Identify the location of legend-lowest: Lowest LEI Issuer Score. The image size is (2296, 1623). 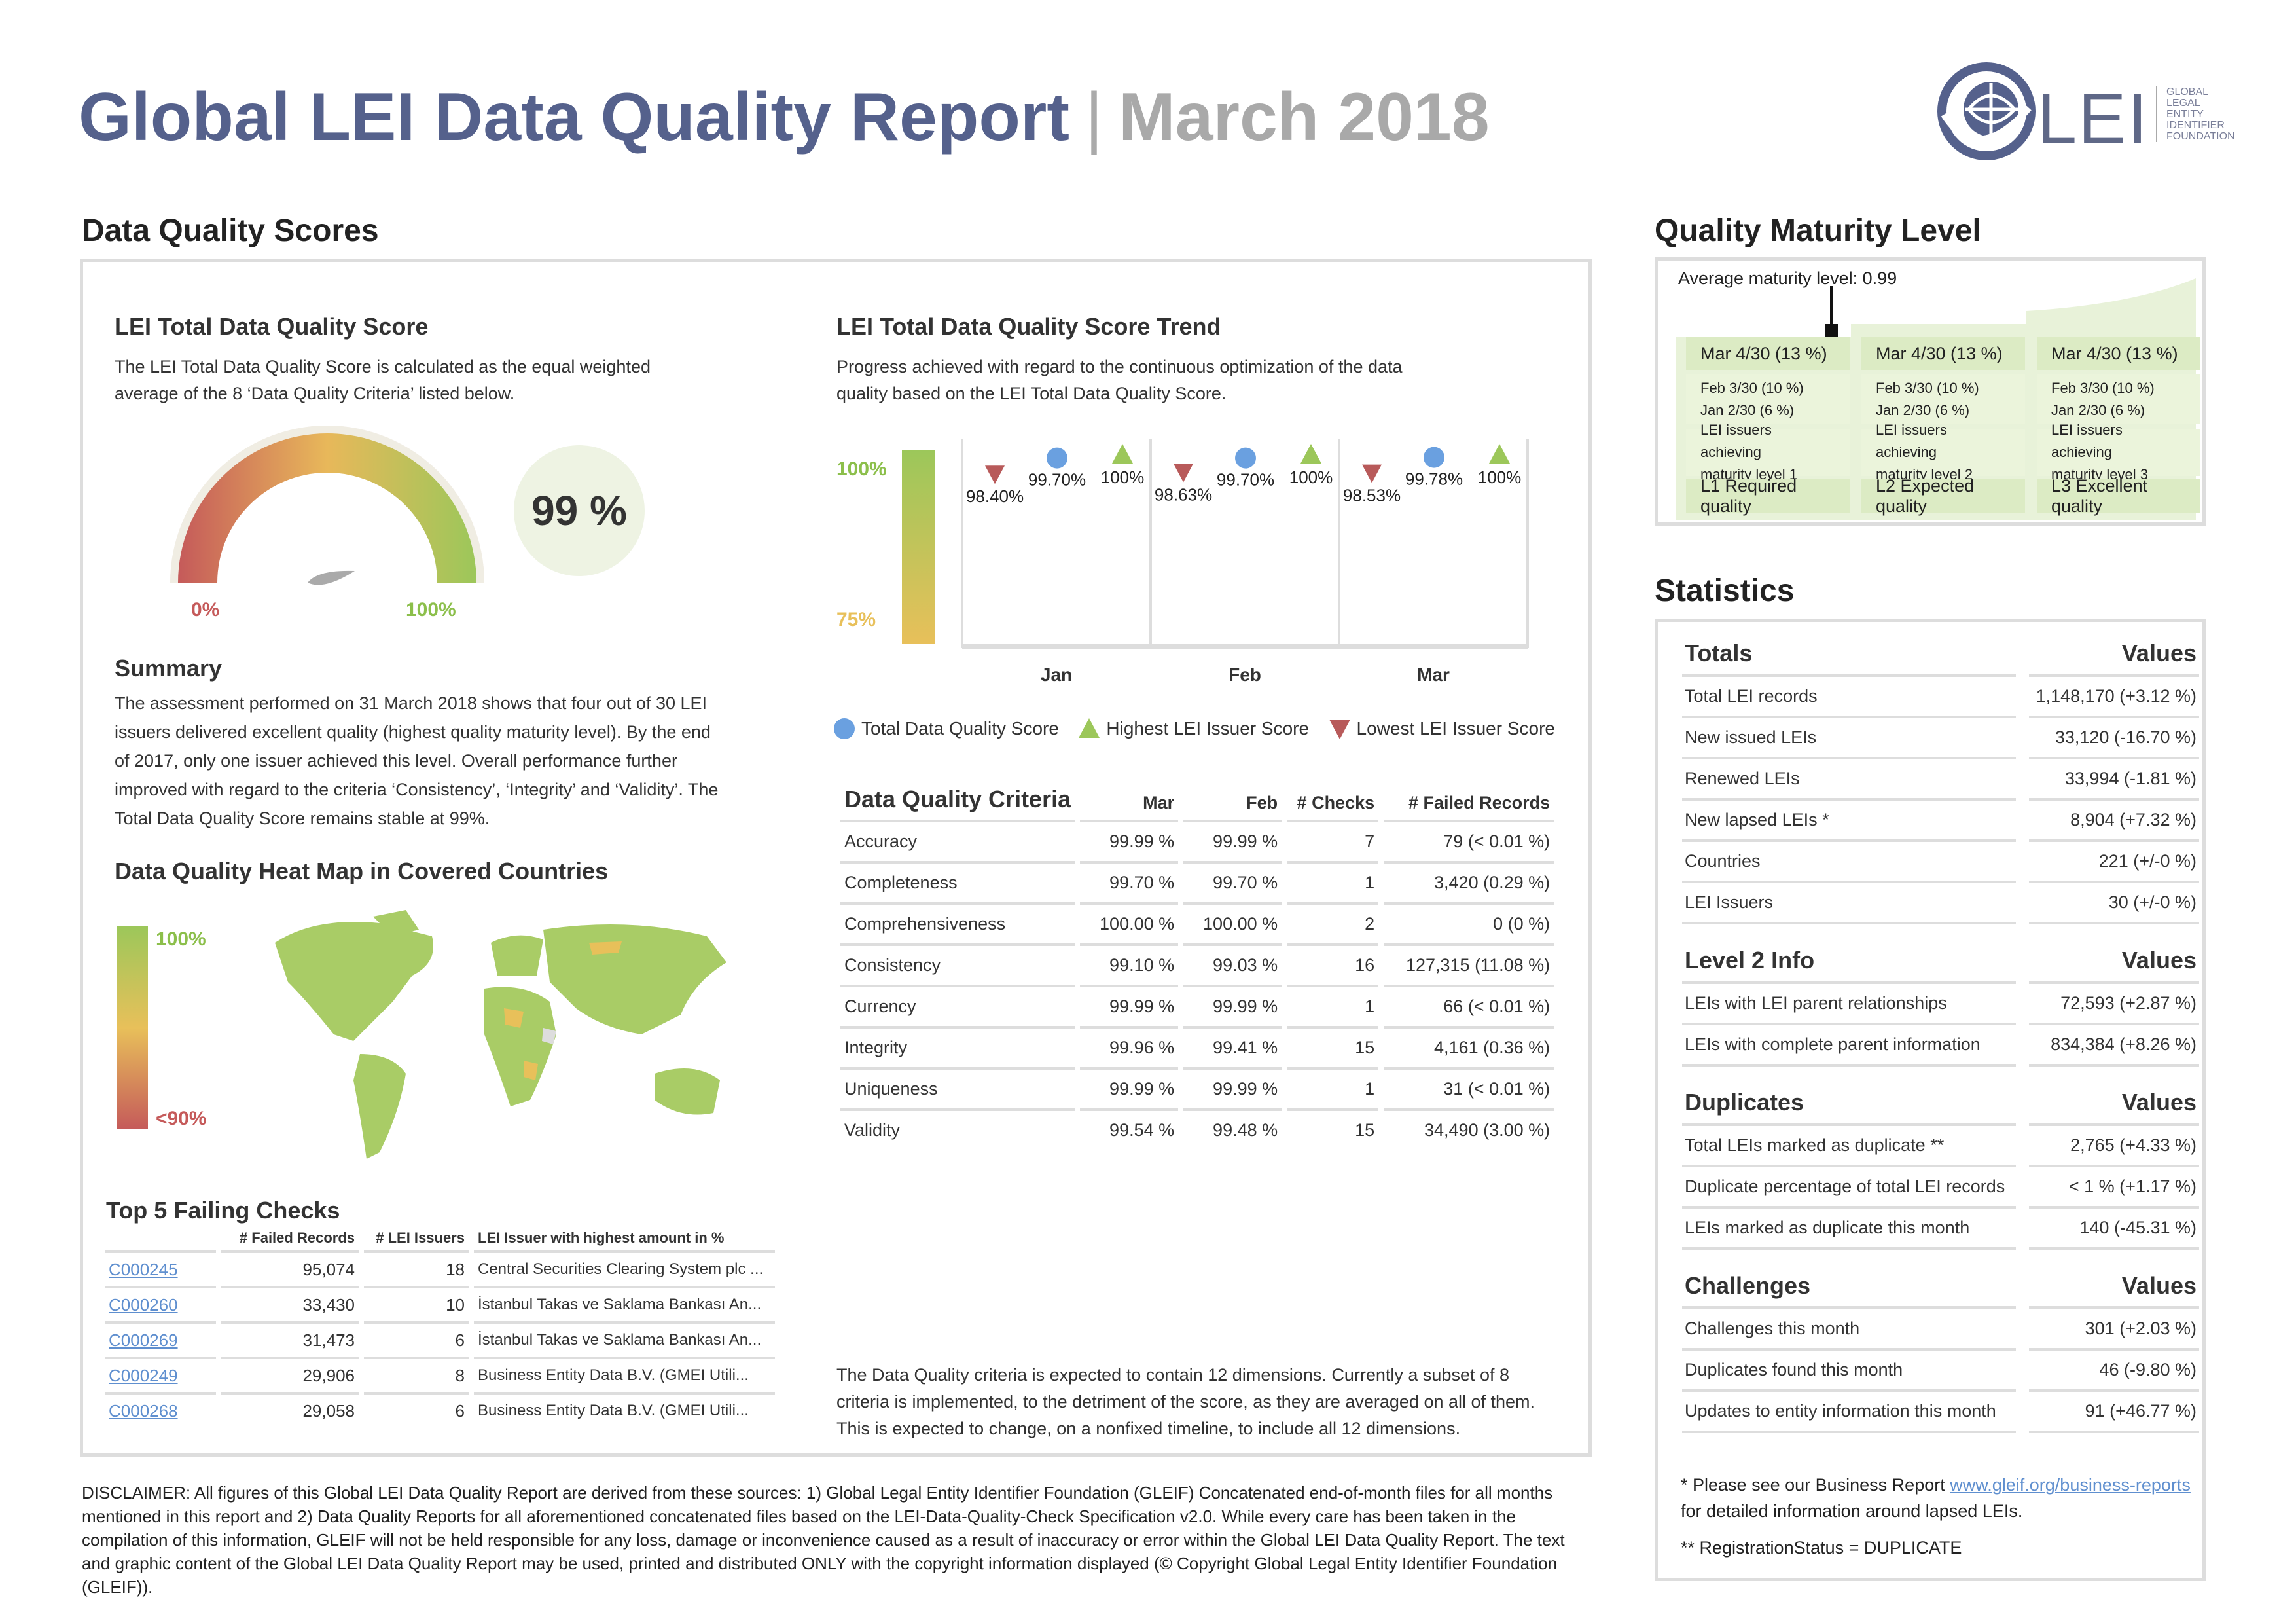
(1441, 728).